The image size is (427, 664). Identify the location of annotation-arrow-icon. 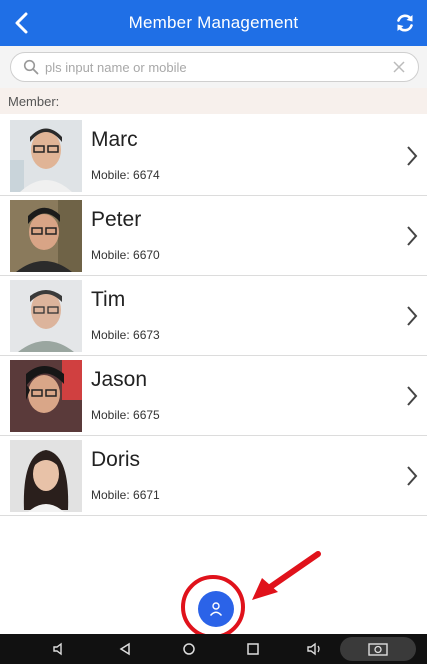
(286, 575).